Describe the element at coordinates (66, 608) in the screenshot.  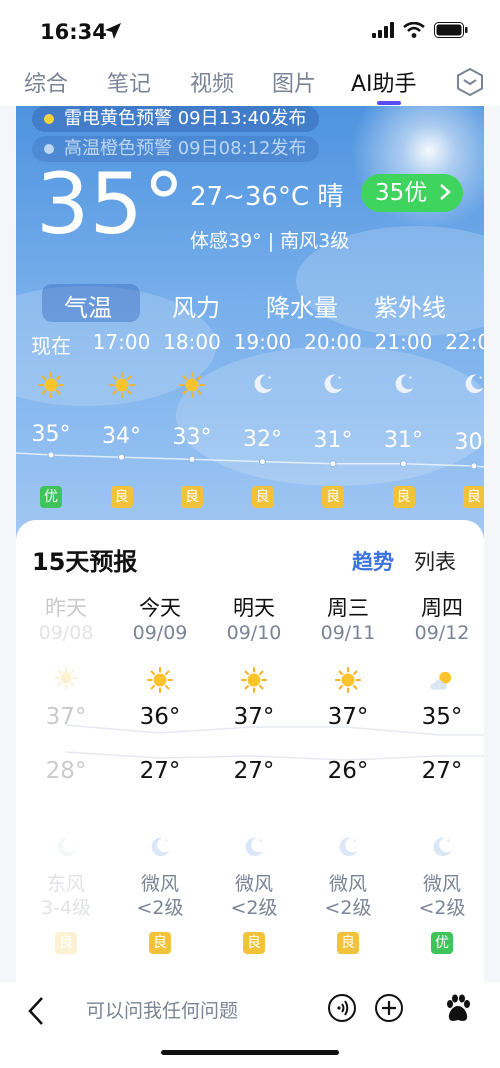
I see `day-name: 昨天` at that location.